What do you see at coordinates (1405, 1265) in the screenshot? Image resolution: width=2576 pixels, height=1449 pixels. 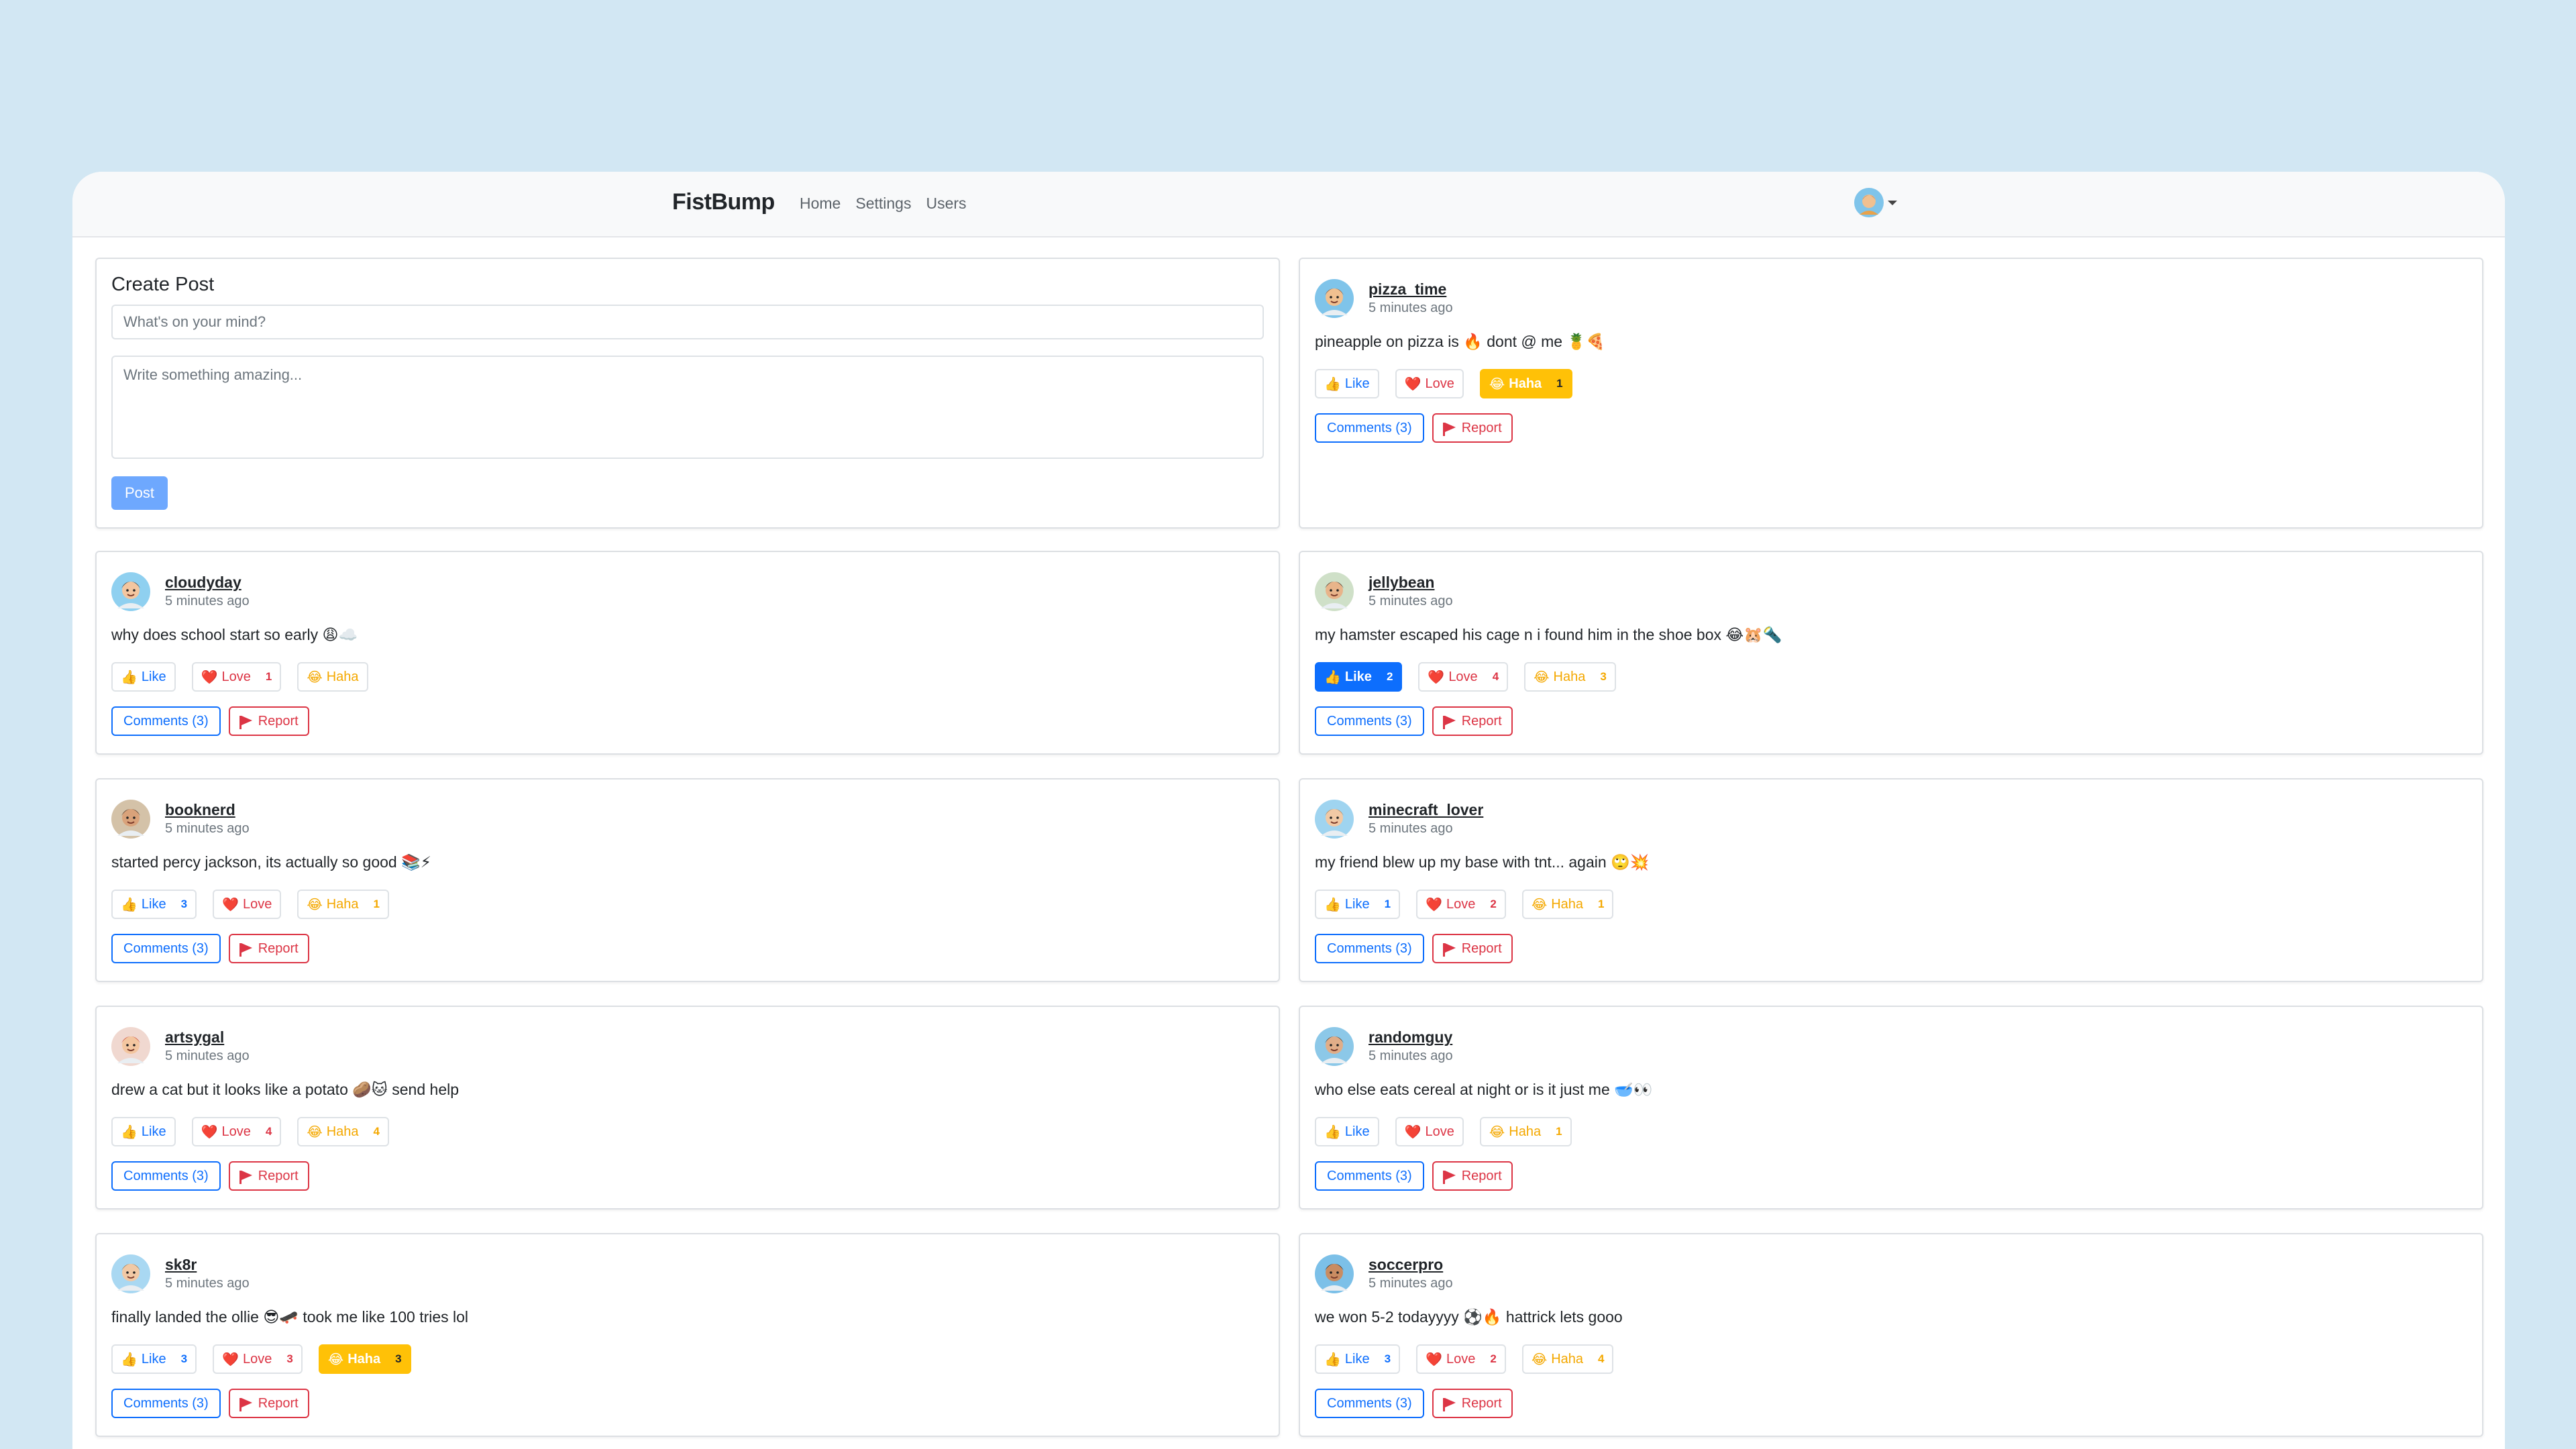 I see `post-username: soccerpro` at bounding box center [1405, 1265].